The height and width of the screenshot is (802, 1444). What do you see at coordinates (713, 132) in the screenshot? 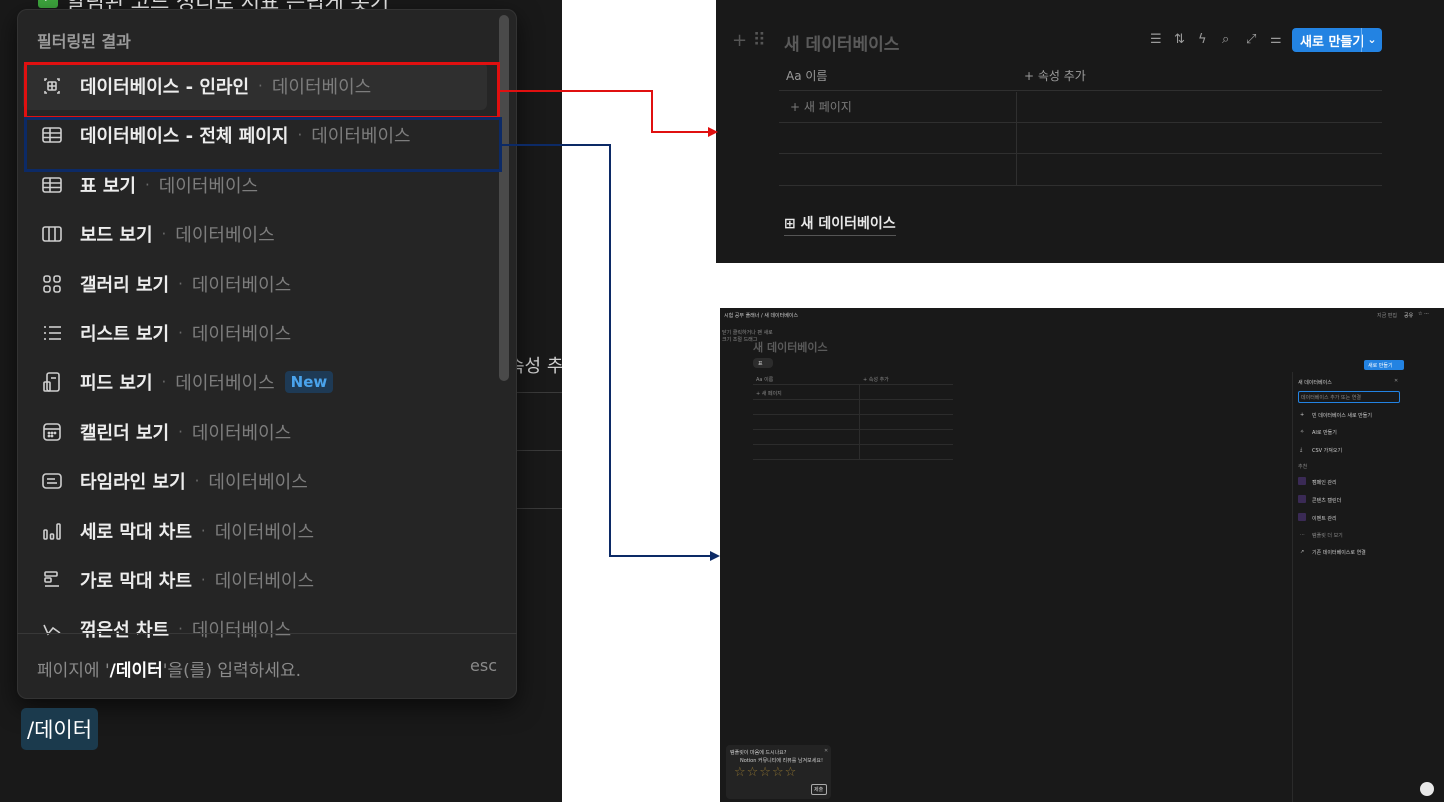
I see `red-arrowhead` at bounding box center [713, 132].